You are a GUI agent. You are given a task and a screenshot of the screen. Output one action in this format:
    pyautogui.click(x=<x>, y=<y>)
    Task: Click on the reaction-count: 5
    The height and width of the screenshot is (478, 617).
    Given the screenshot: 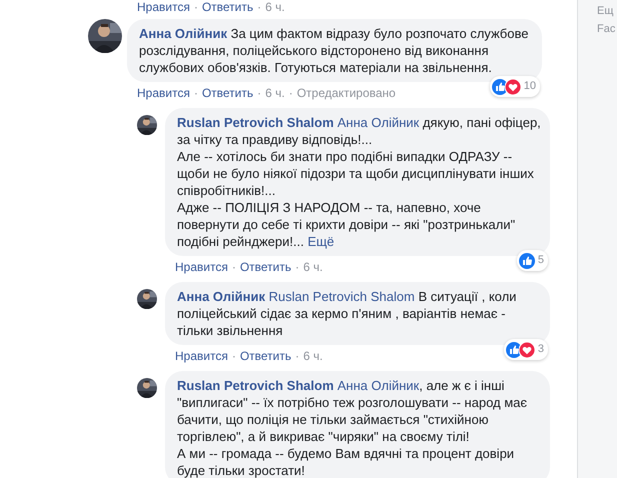 What is the action you would take?
    pyautogui.click(x=541, y=260)
    